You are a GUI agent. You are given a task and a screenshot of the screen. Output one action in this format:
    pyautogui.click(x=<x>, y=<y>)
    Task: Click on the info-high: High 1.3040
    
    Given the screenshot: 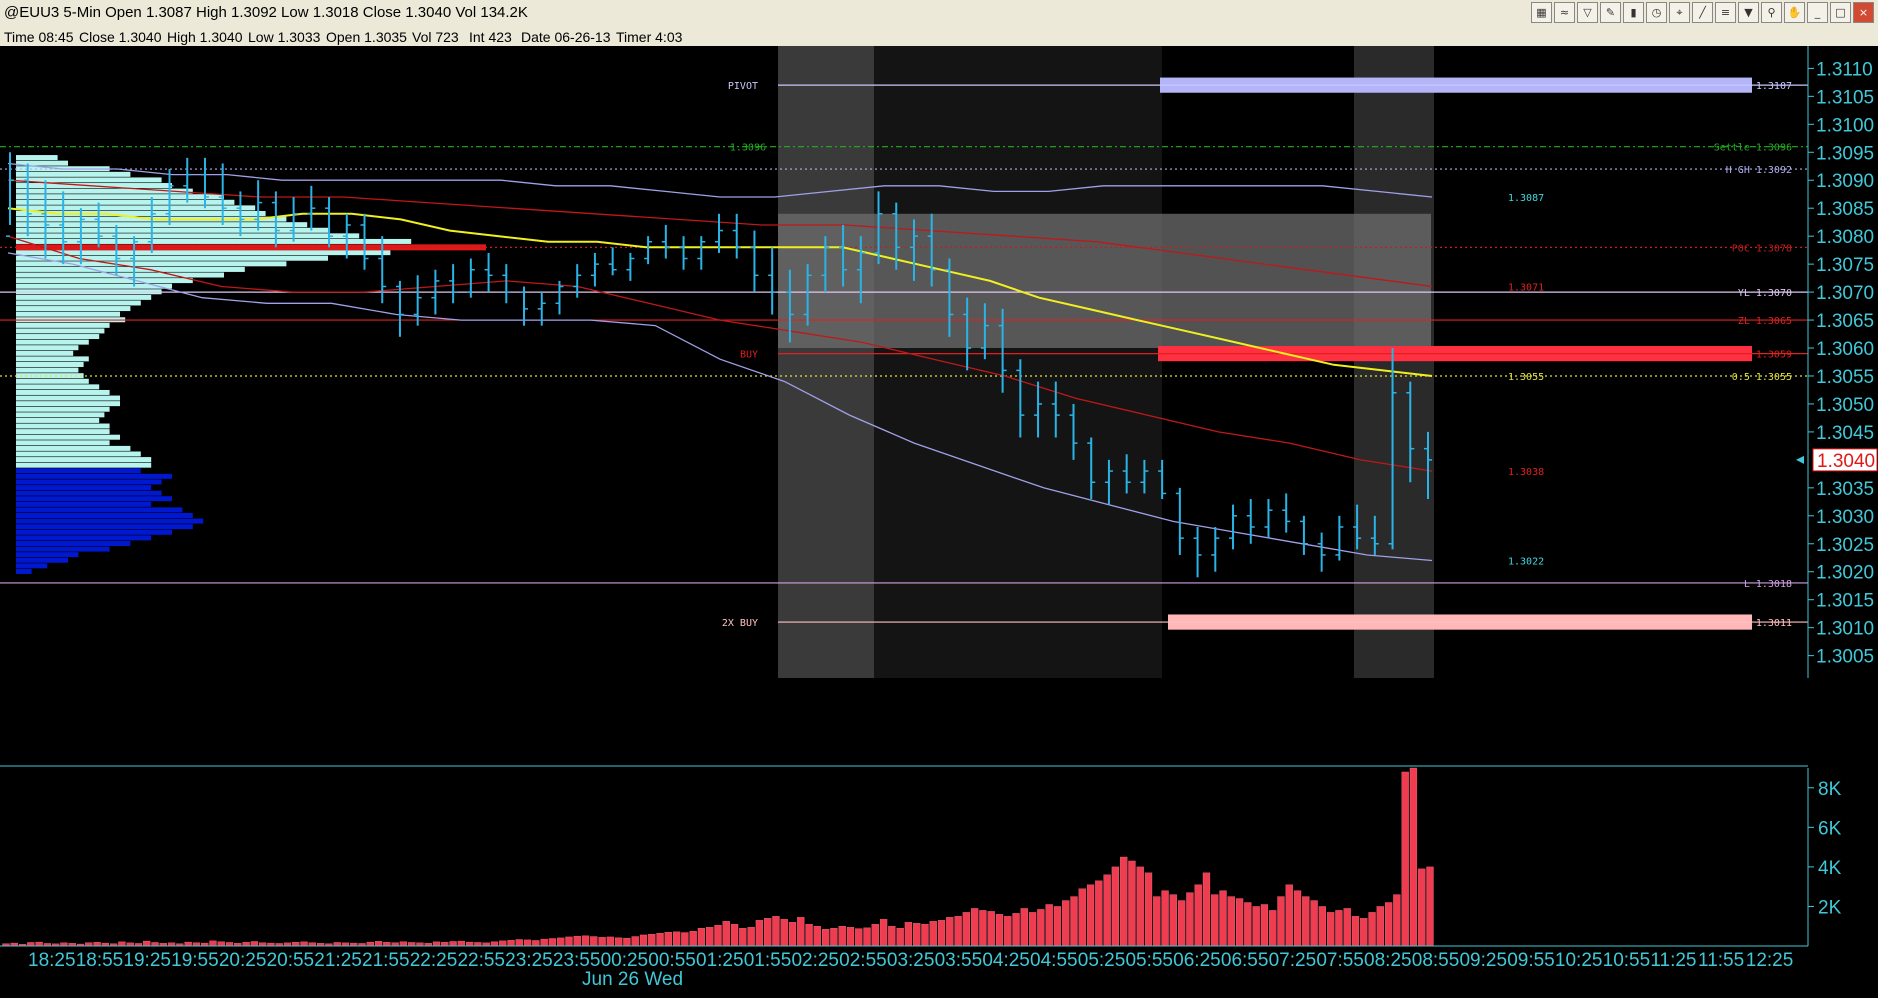 What is the action you would take?
    pyautogui.click(x=205, y=37)
    